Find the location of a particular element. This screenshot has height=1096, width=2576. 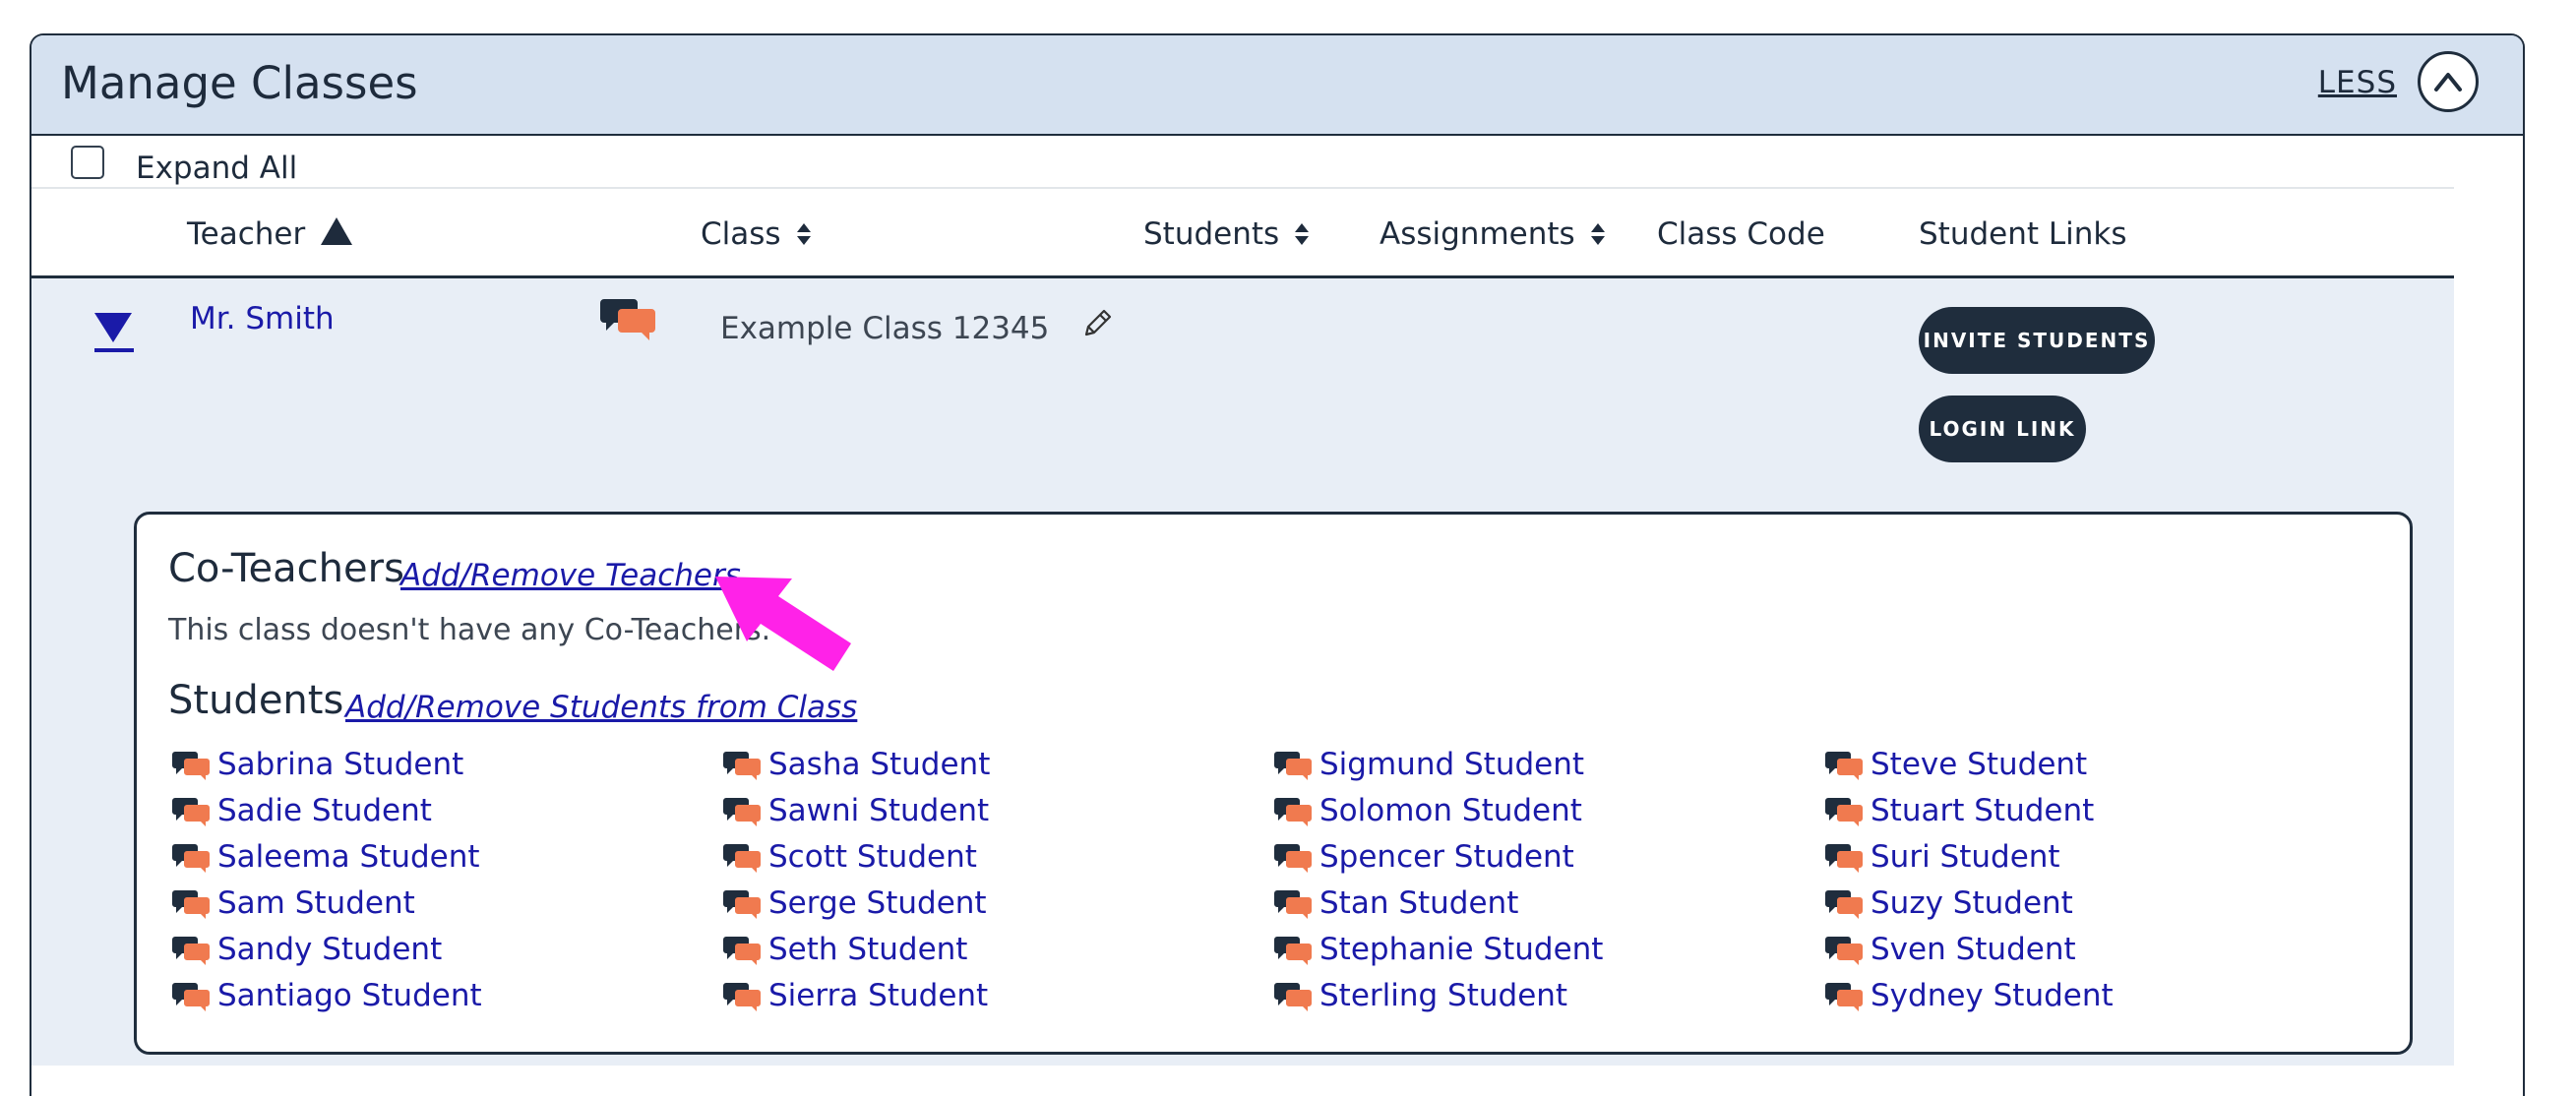

student-link: Scott Student is located at coordinates (850, 857).